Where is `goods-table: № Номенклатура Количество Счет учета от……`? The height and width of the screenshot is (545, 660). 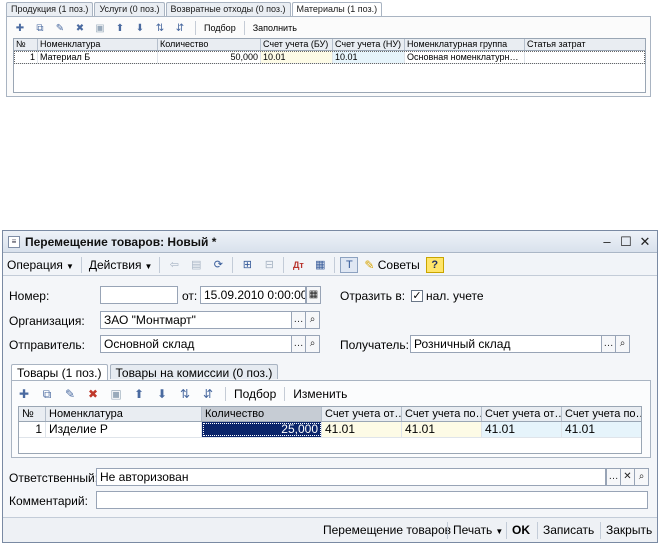 goods-table: № Номенклатура Количество Счет учета от…… is located at coordinates (330, 430).